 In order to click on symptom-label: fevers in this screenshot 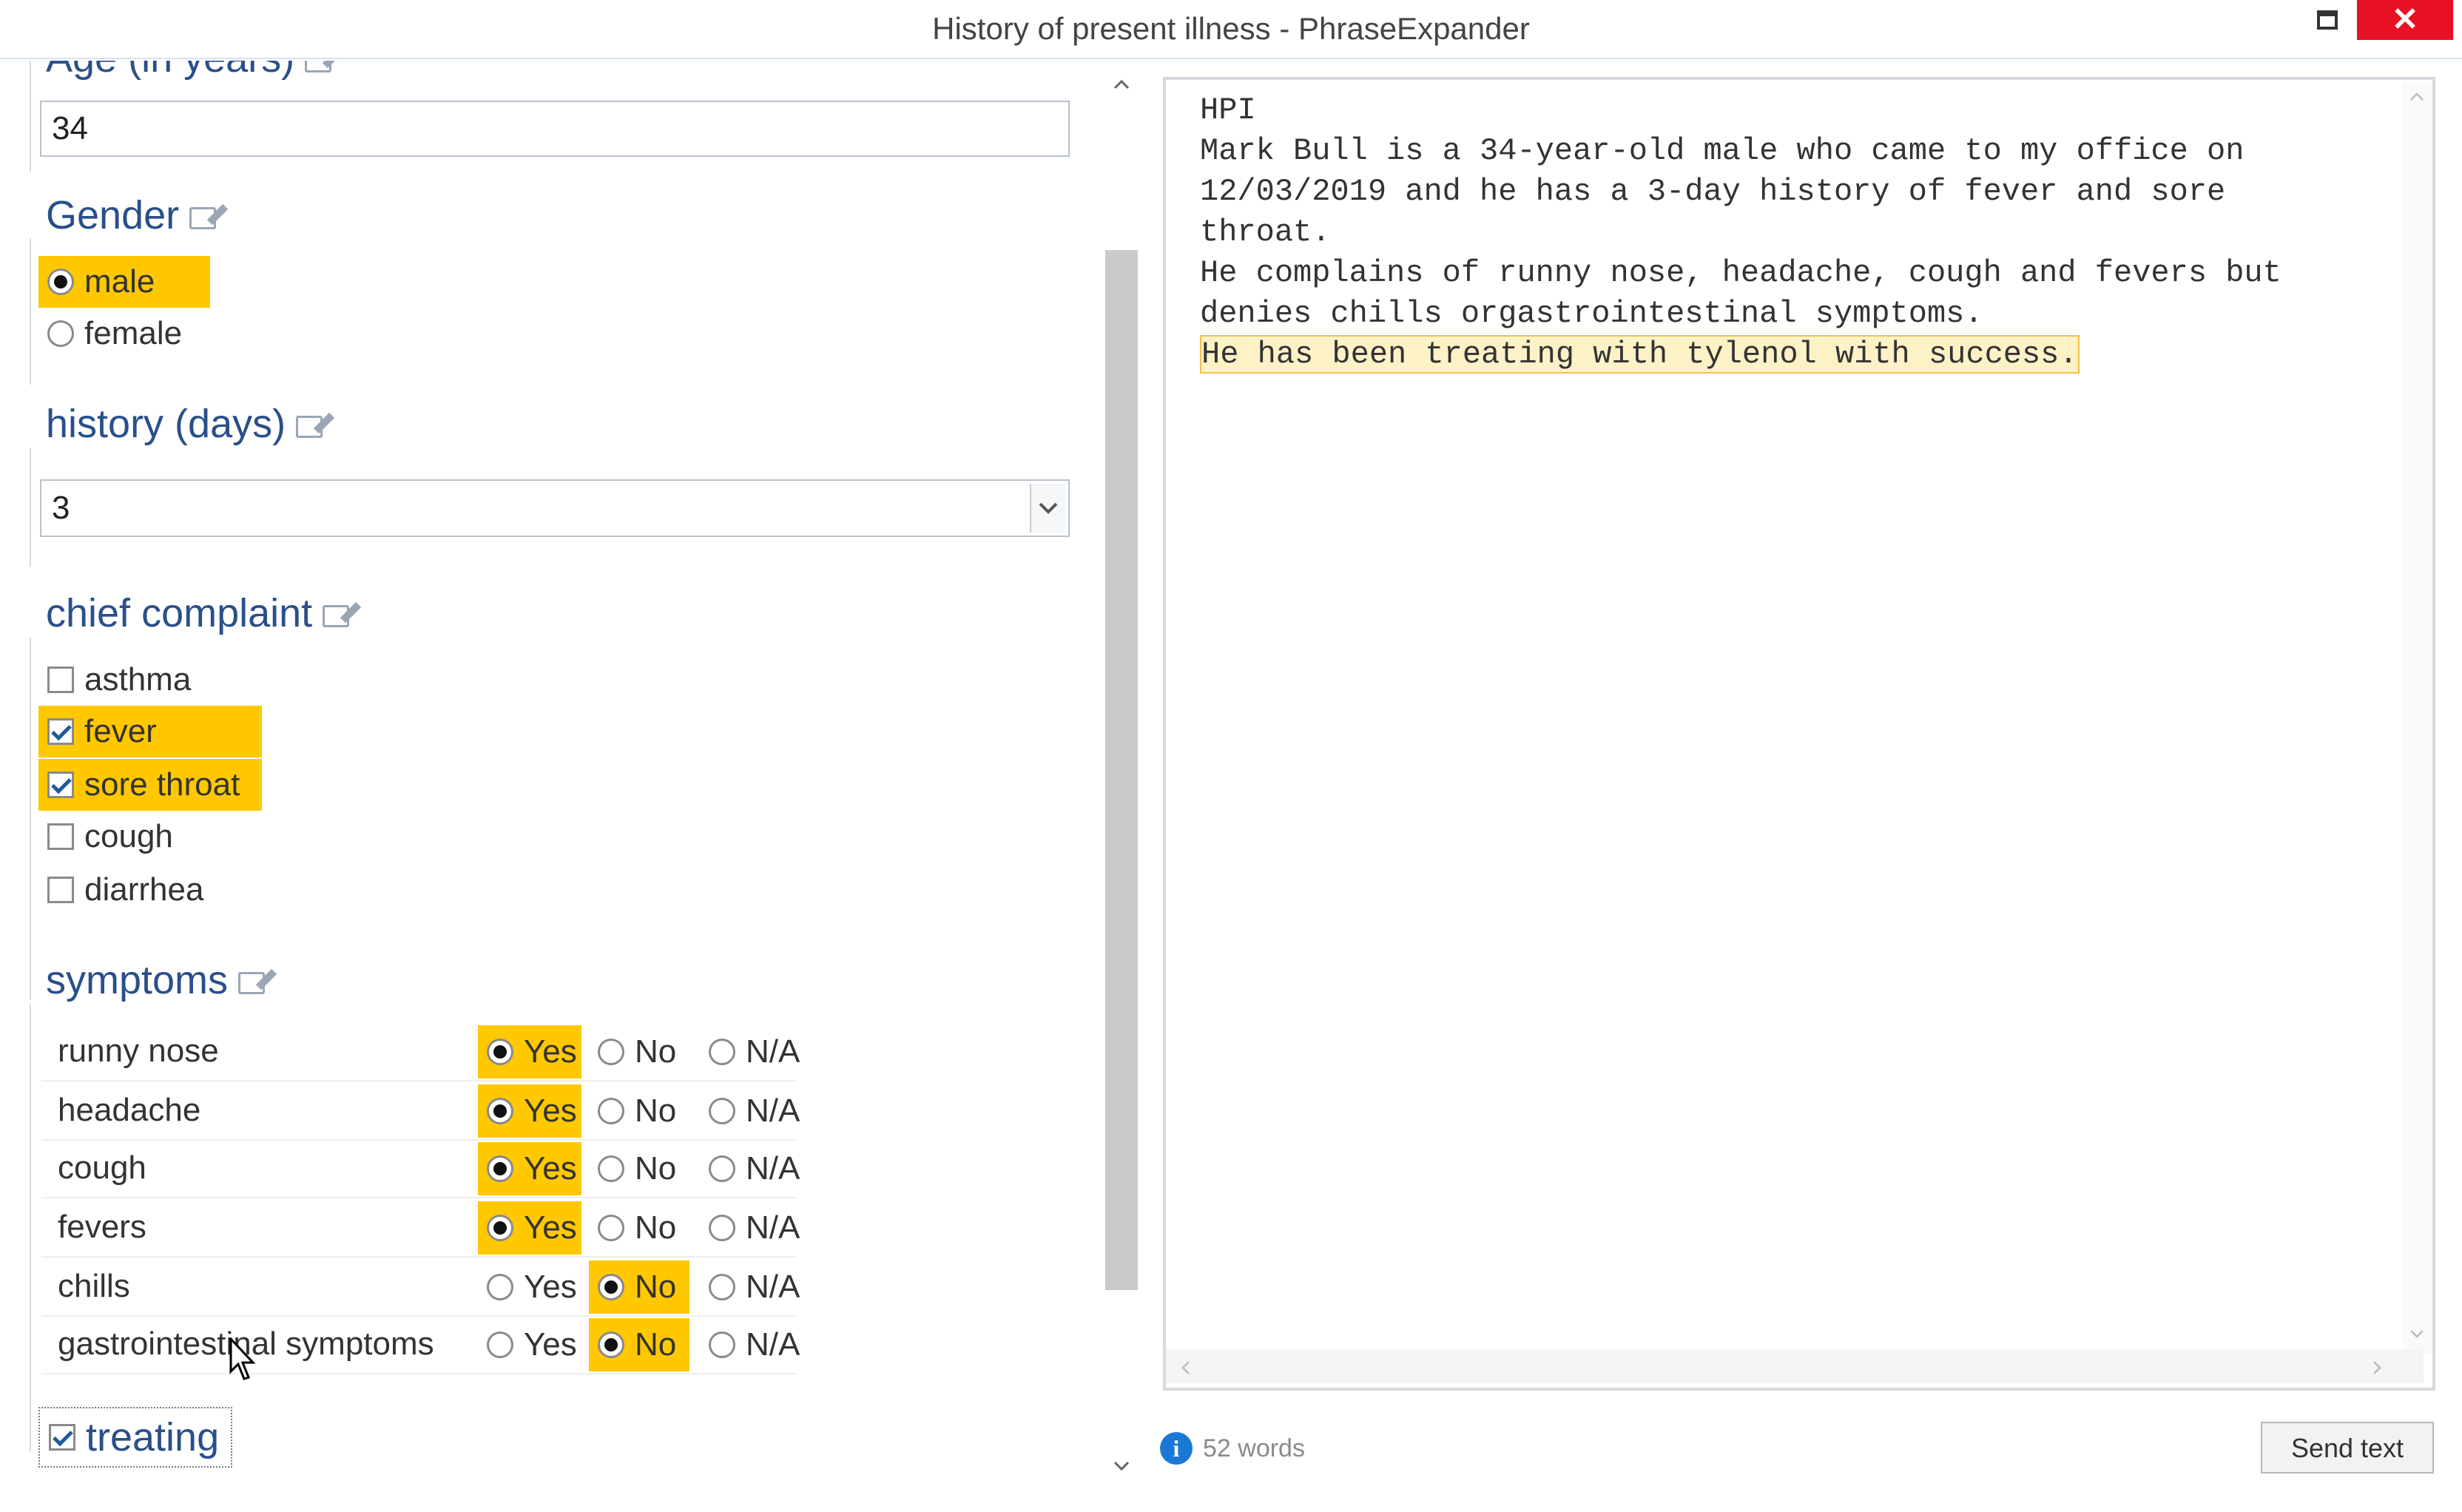, I will do `click(102, 1227)`.